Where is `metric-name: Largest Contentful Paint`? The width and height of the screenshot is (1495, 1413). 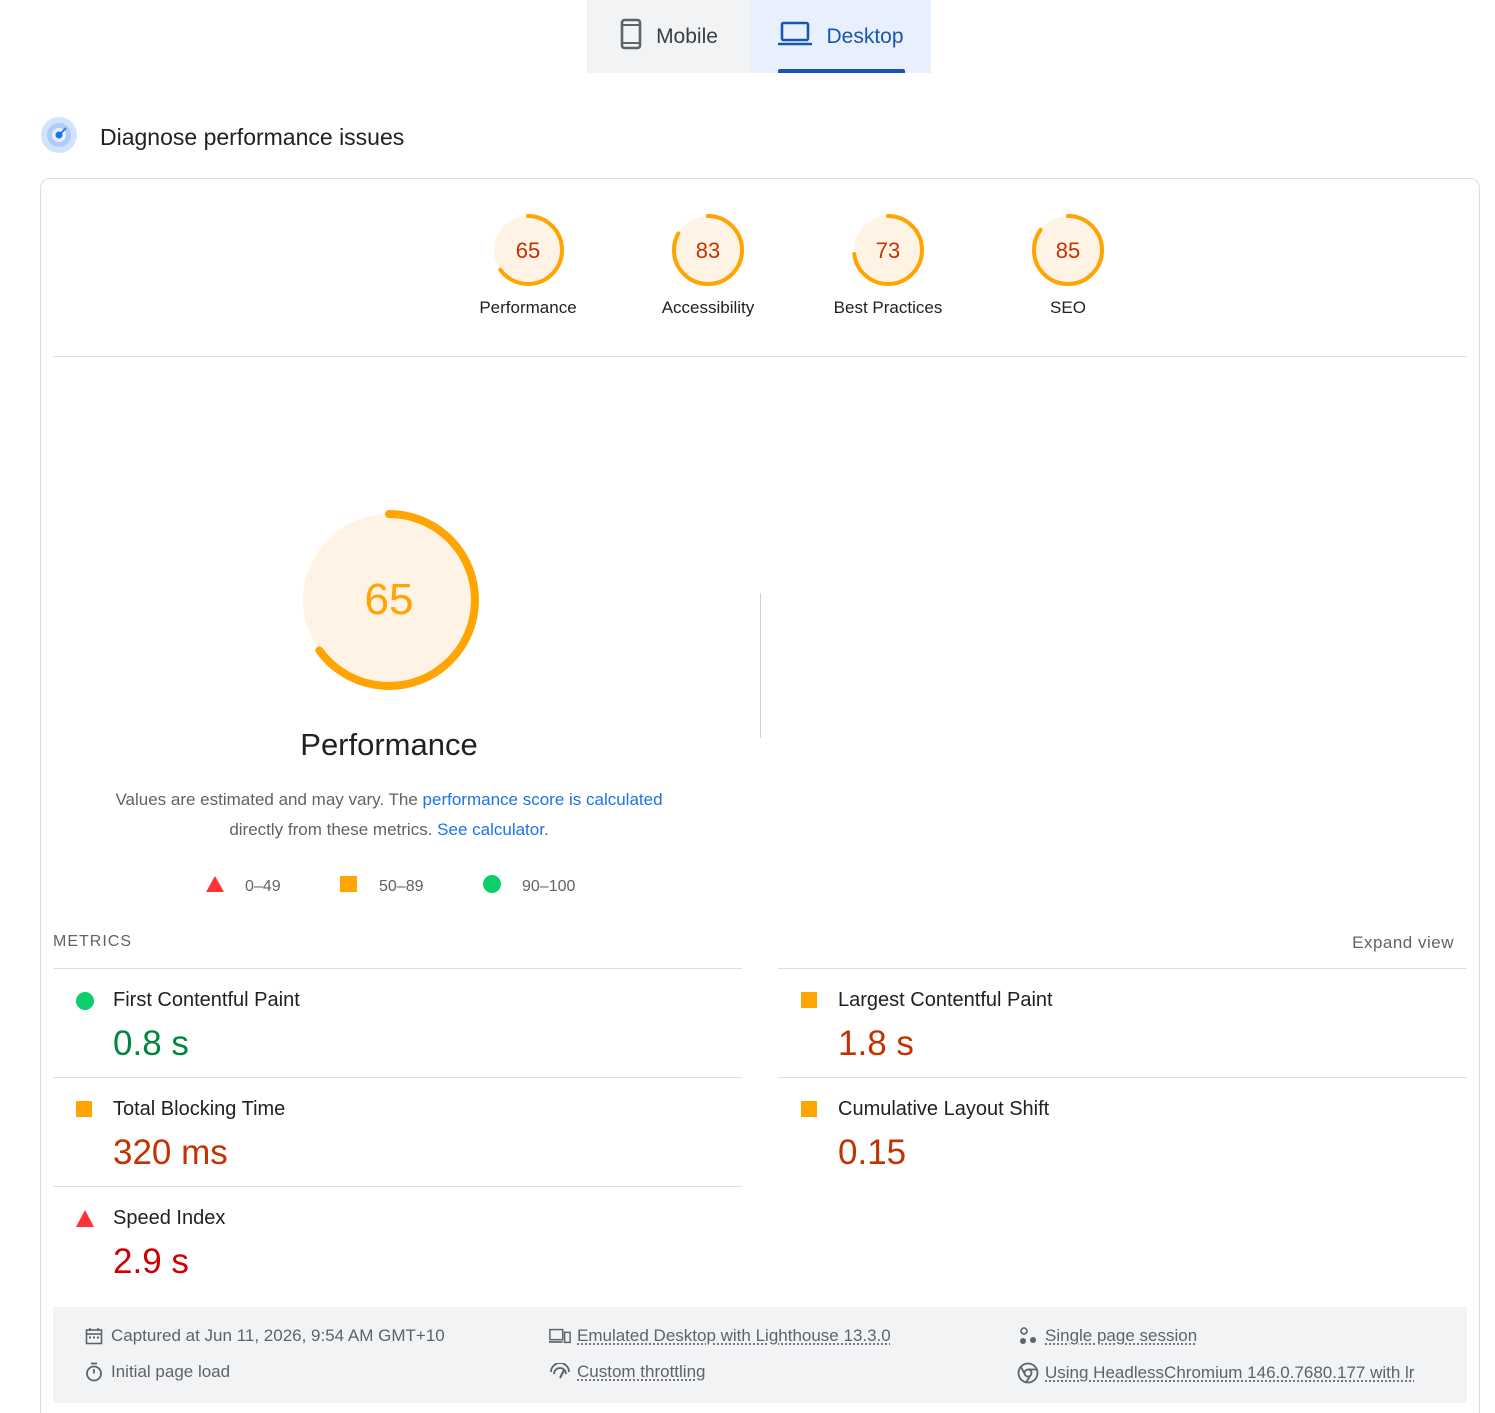
metric-name: Largest Contentful Paint is located at coordinates (945, 1000).